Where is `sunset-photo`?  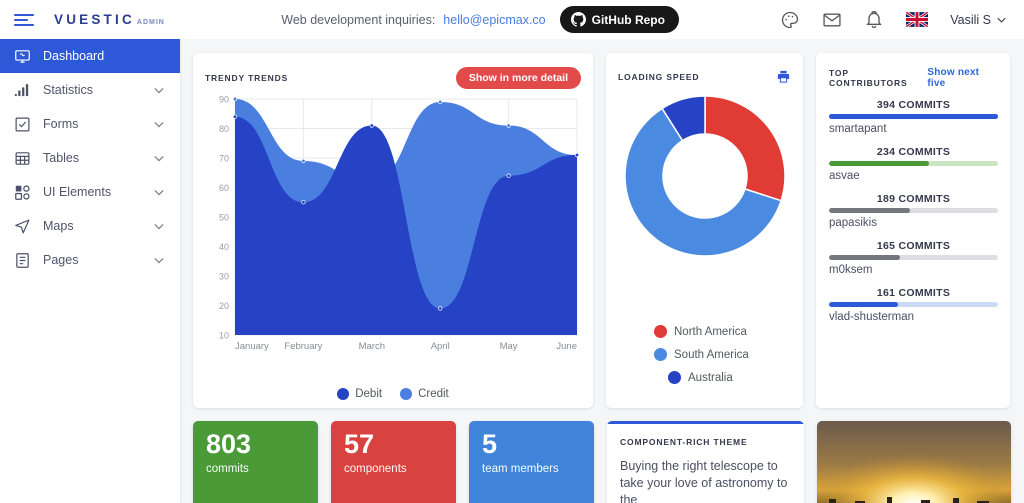
sunset-photo is located at coordinates (914, 462).